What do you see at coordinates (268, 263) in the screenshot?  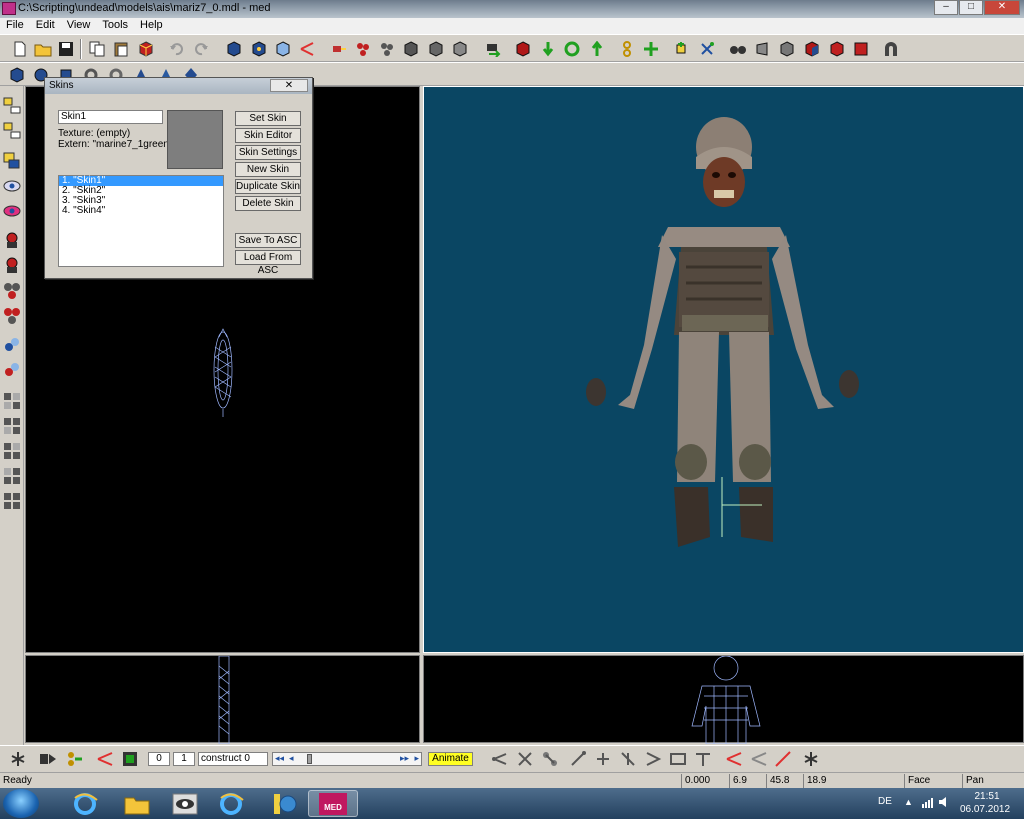 I see `load-from-asc-button: Load From ASC` at bounding box center [268, 263].